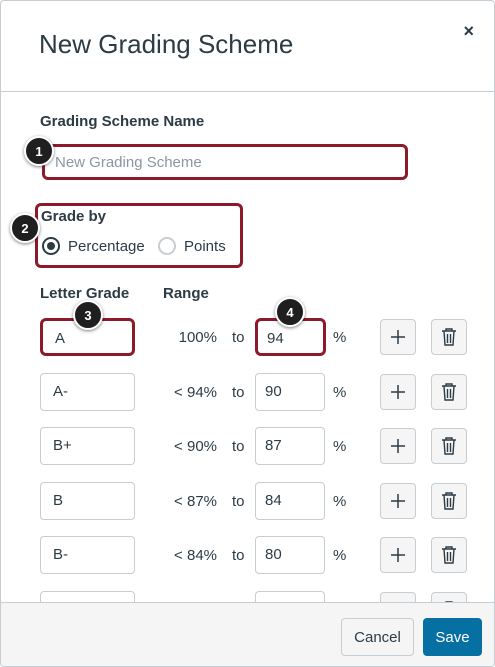  I want to click on range-min-text: < 90%, so click(195, 446).